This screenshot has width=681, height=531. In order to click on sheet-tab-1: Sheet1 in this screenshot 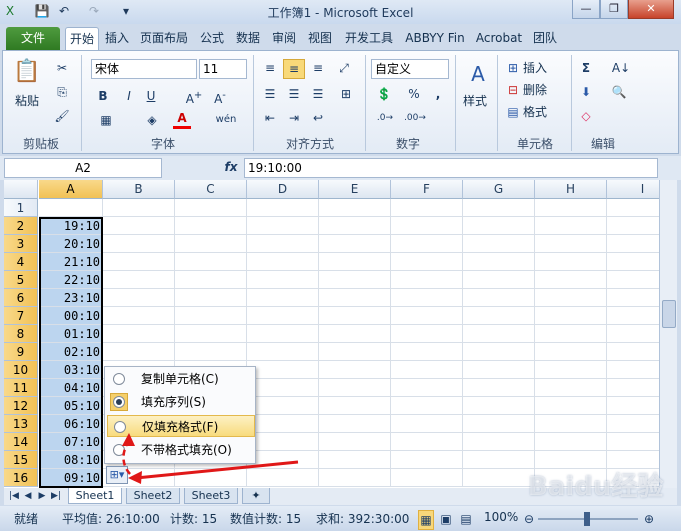, I will do `click(95, 496)`.